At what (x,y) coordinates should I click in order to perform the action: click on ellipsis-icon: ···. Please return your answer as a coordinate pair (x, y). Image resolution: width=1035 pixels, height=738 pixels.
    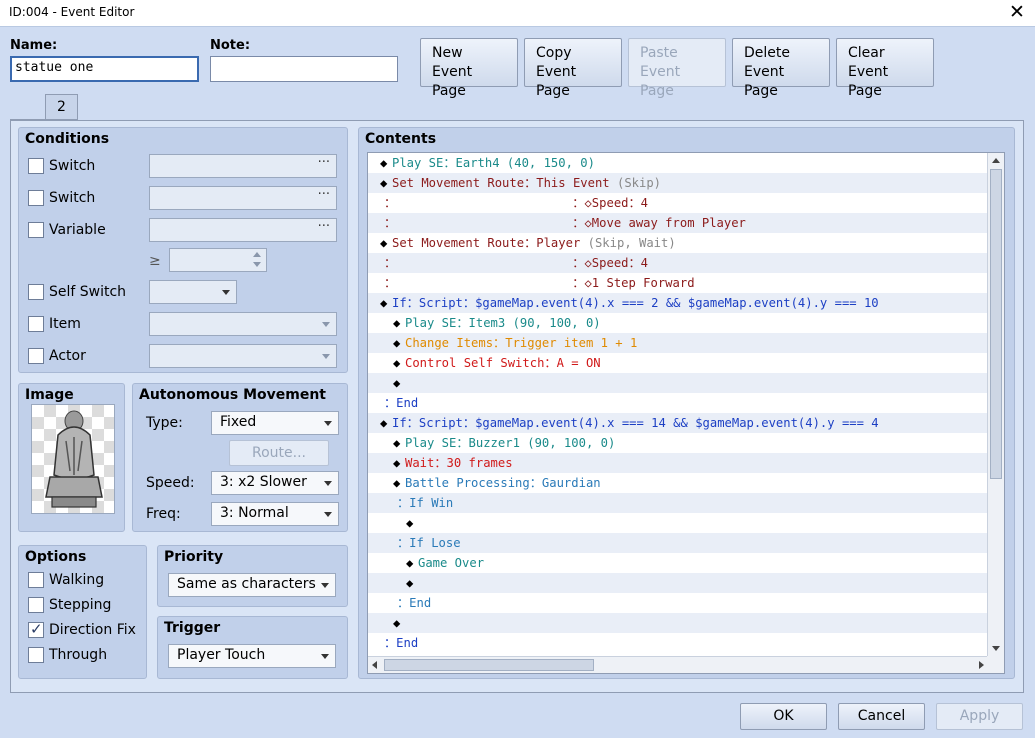
    Looking at the image, I should click on (323, 162).